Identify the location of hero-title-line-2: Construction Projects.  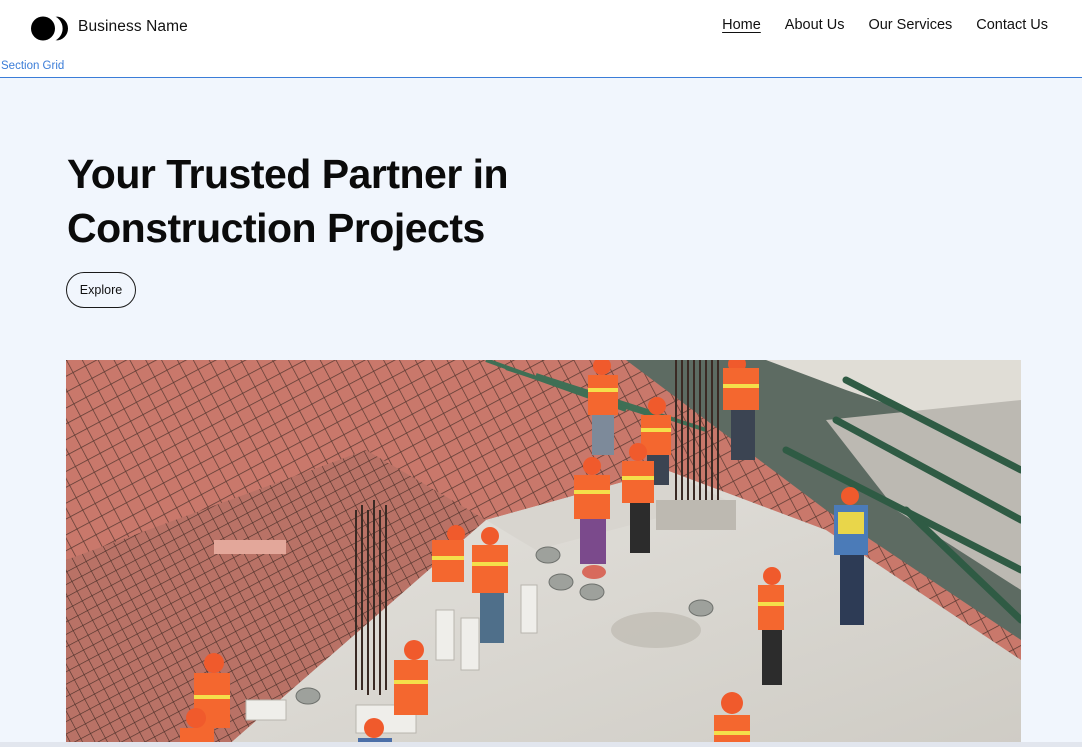
(276, 228).